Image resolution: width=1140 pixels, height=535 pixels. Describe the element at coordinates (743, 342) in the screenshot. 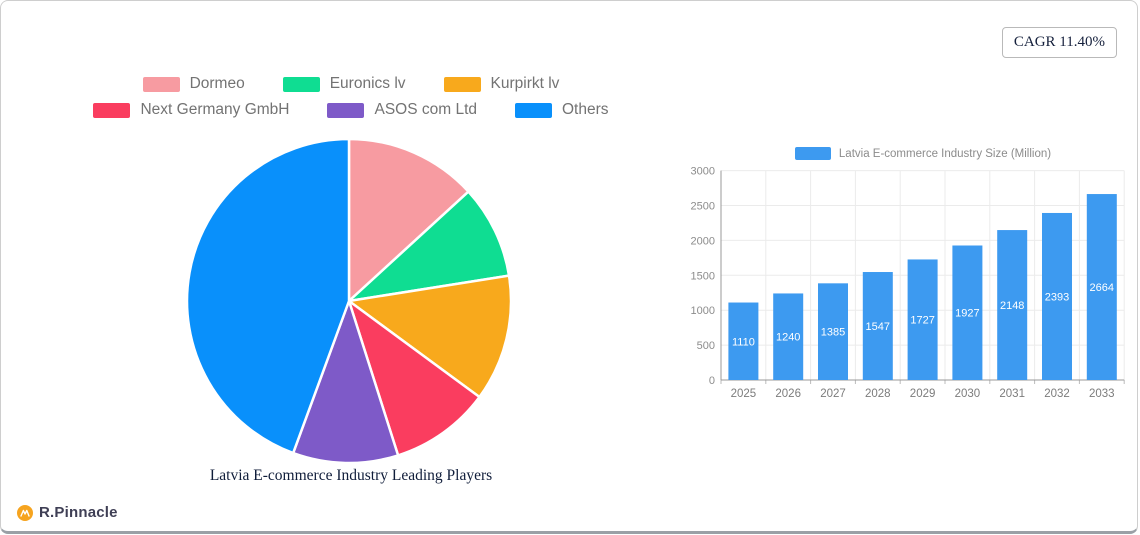

I see `bar-value-label: 1110` at that location.